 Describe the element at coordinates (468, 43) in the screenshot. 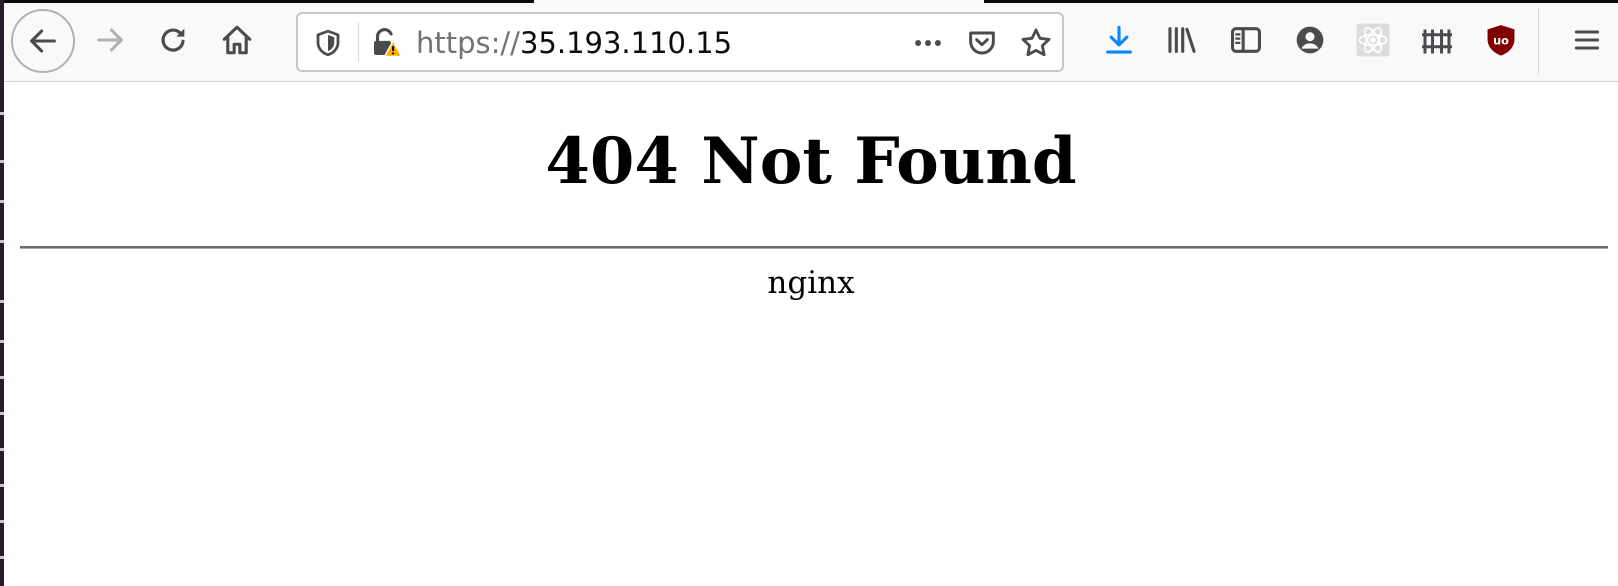

I see `url-scheme: https://` at that location.